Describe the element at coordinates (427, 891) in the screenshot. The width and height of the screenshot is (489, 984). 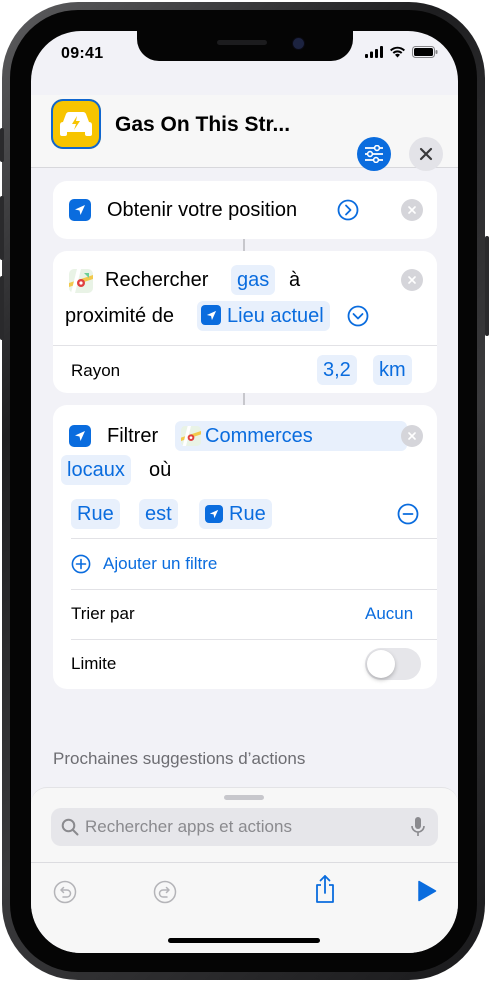
I see `play-icon` at that location.